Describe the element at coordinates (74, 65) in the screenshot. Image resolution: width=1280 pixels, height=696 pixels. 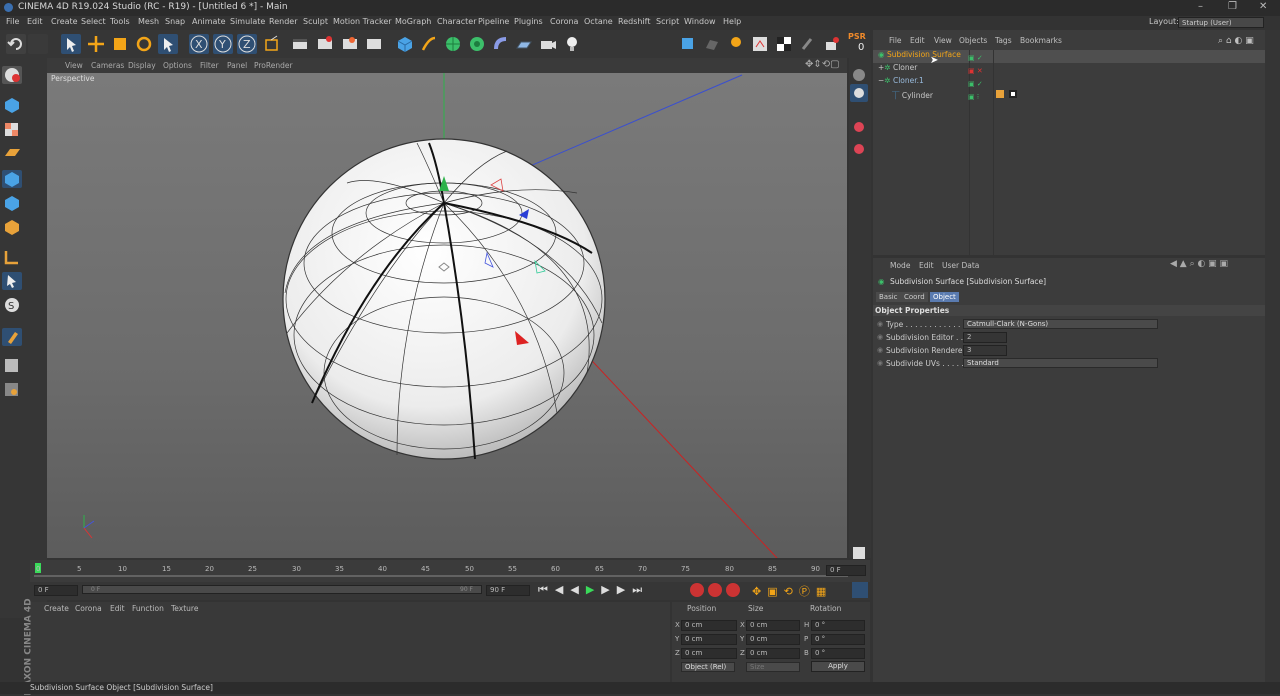
I see `viewport-menu-view: View` at that location.